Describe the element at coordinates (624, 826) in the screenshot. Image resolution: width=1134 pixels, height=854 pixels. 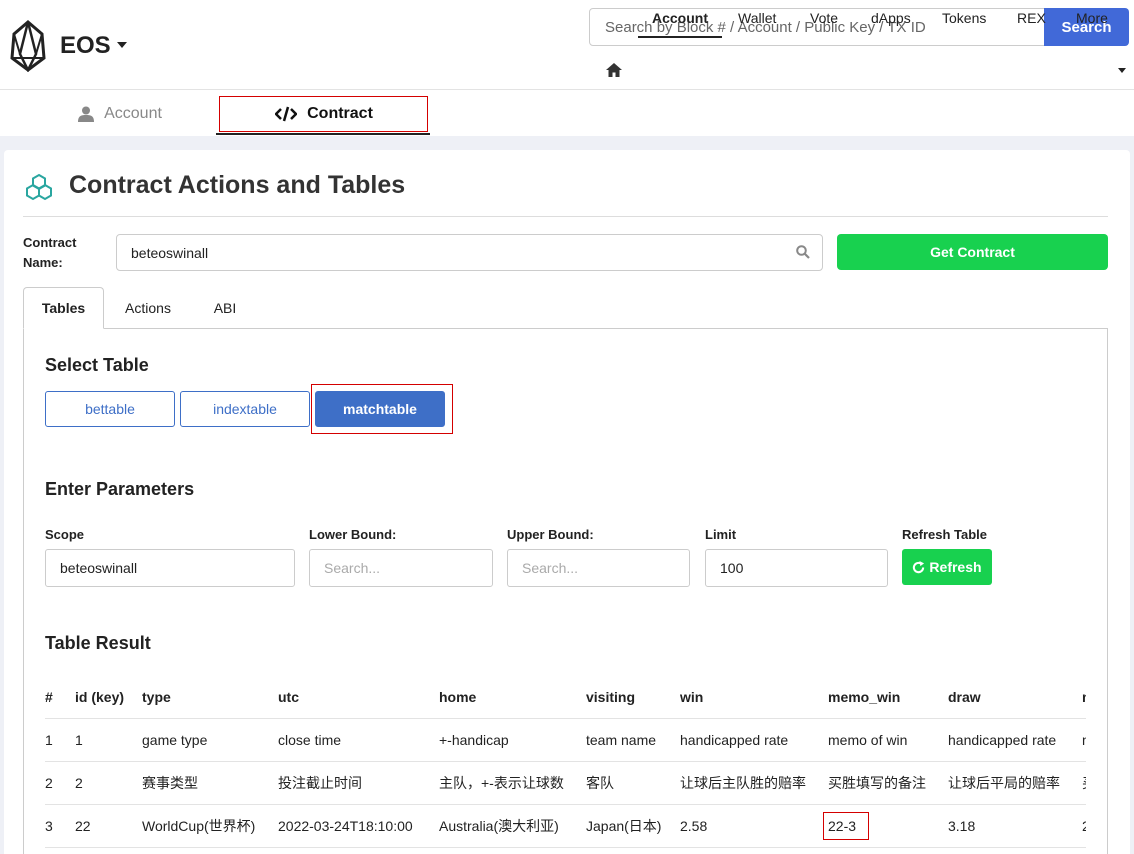
I see `table-cell: Japan(日本)` at that location.